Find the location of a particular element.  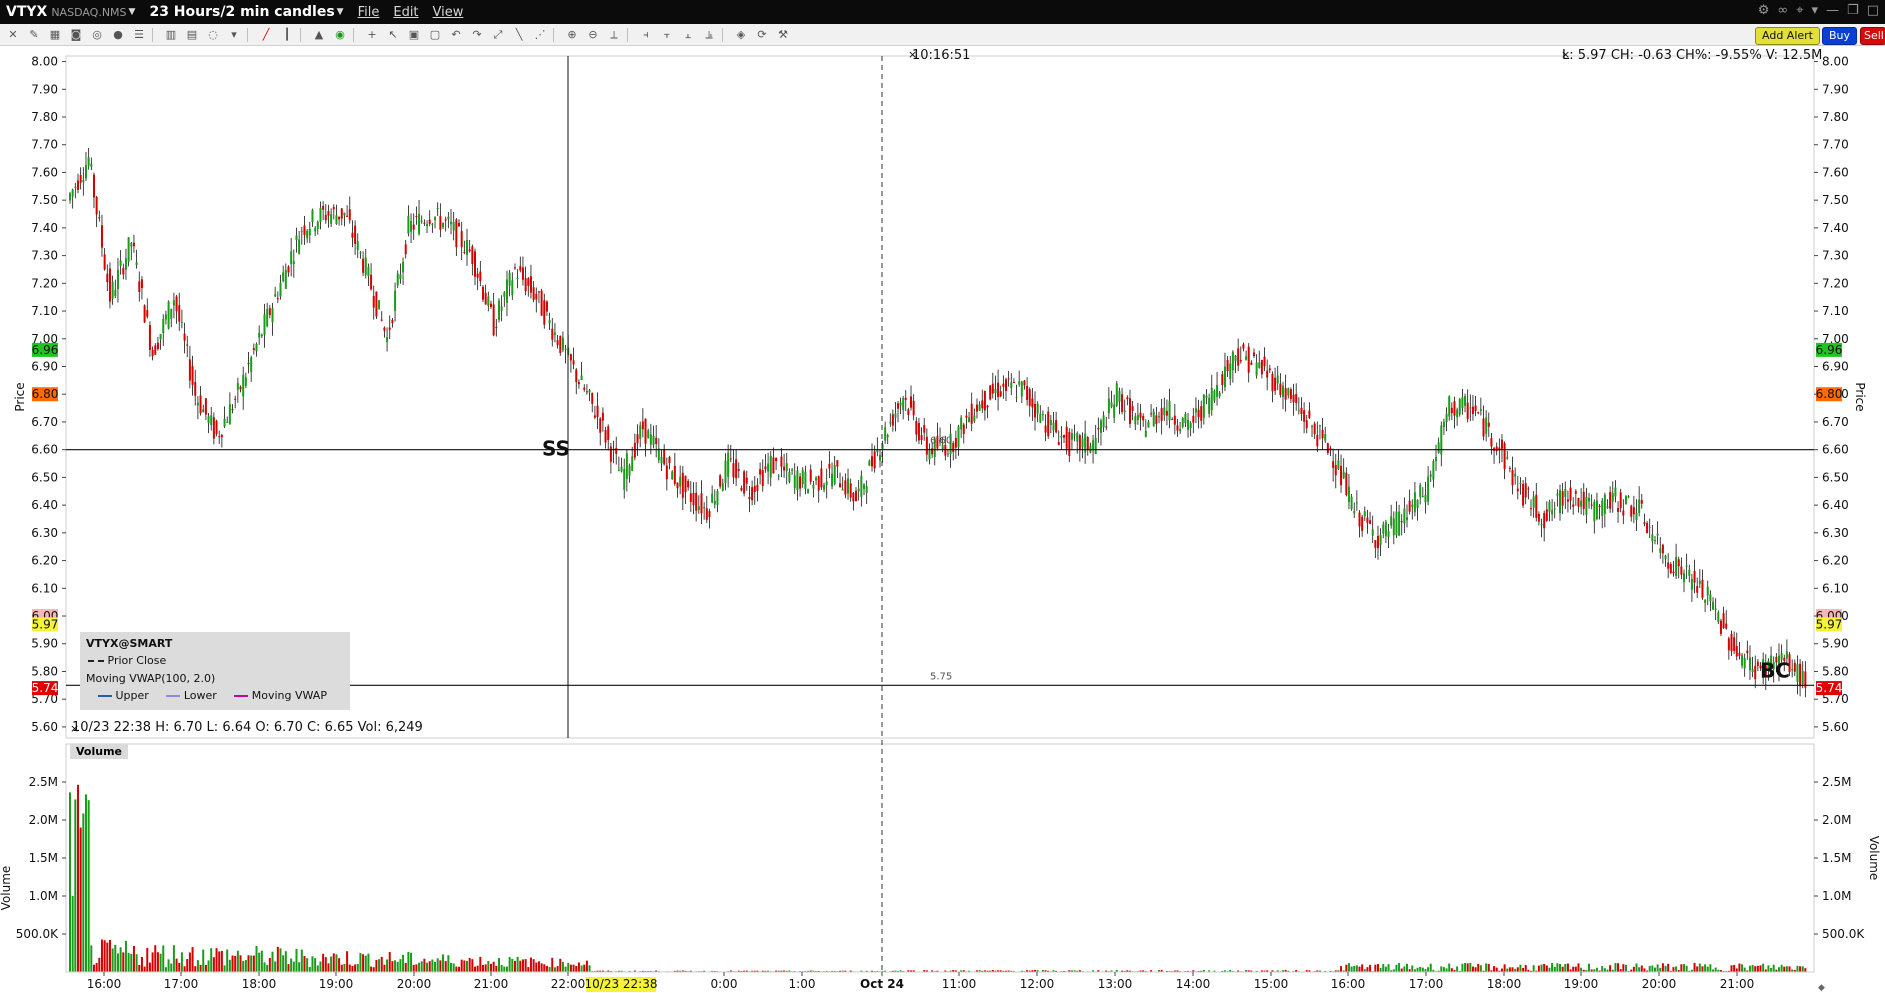

camera-icon: ◙ is located at coordinates (76, 35).